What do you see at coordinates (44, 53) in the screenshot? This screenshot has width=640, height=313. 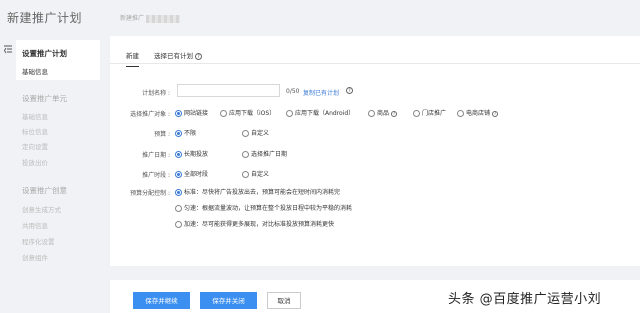 I see `sidebar-group-campaign: 设置推广计划` at bounding box center [44, 53].